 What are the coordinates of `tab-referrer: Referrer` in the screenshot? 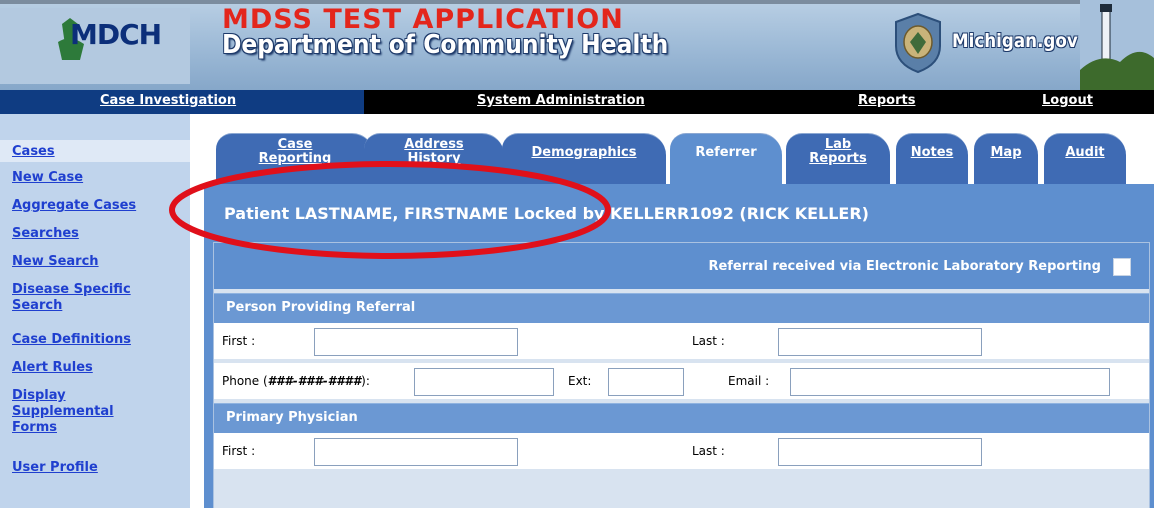 It's located at (726, 159).